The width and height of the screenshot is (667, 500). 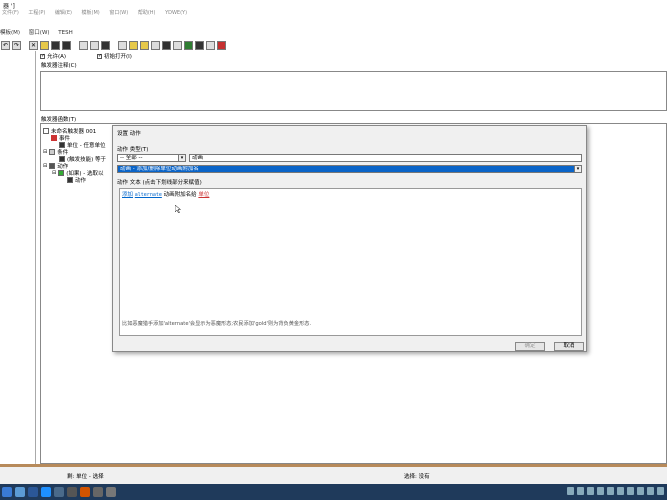 What do you see at coordinates (159, 183) in the screenshot?
I see `action-text-label: 动作 文本 (点击下划线部分来赋值)` at bounding box center [159, 183].